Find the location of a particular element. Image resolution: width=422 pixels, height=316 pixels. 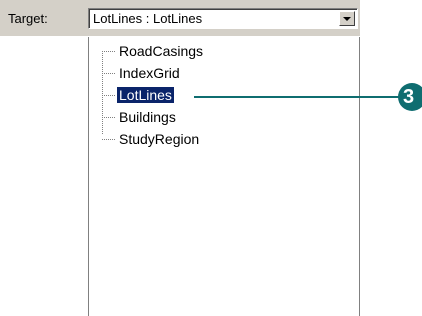

editor-toolbar: Target: LotLines : LotLines is located at coordinates (211, 18).